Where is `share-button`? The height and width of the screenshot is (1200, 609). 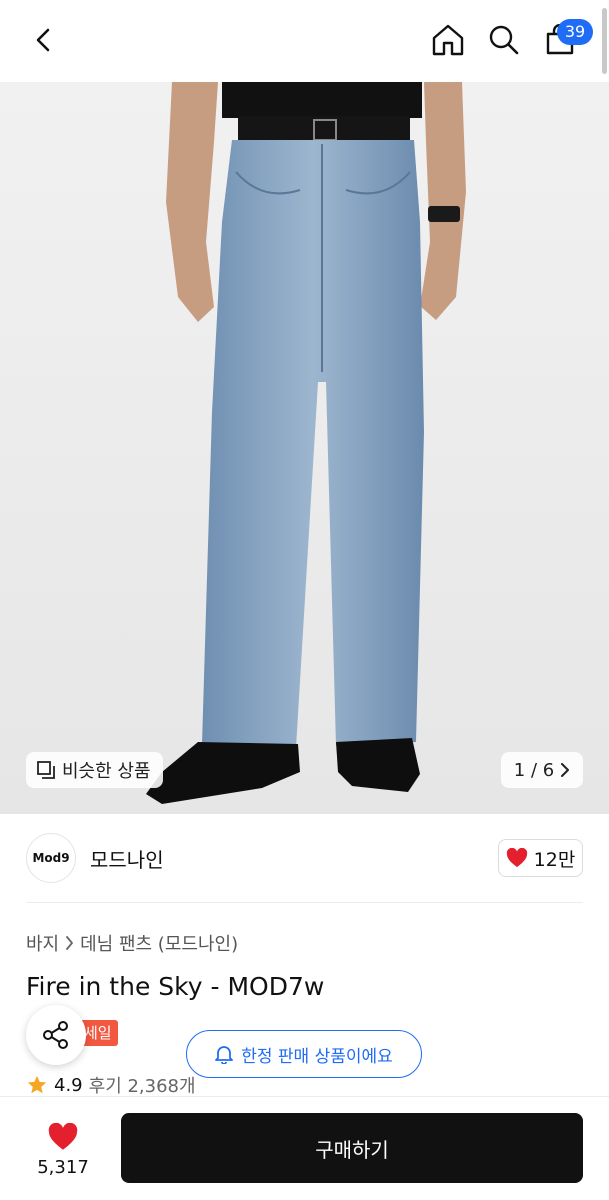 share-button is located at coordinates (56, 1035).